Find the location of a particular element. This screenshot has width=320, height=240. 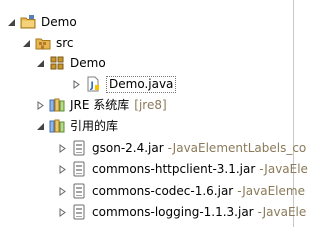

tree-row-jre: JRE 系统库 [jre8] is located at coordinates (160, 105).